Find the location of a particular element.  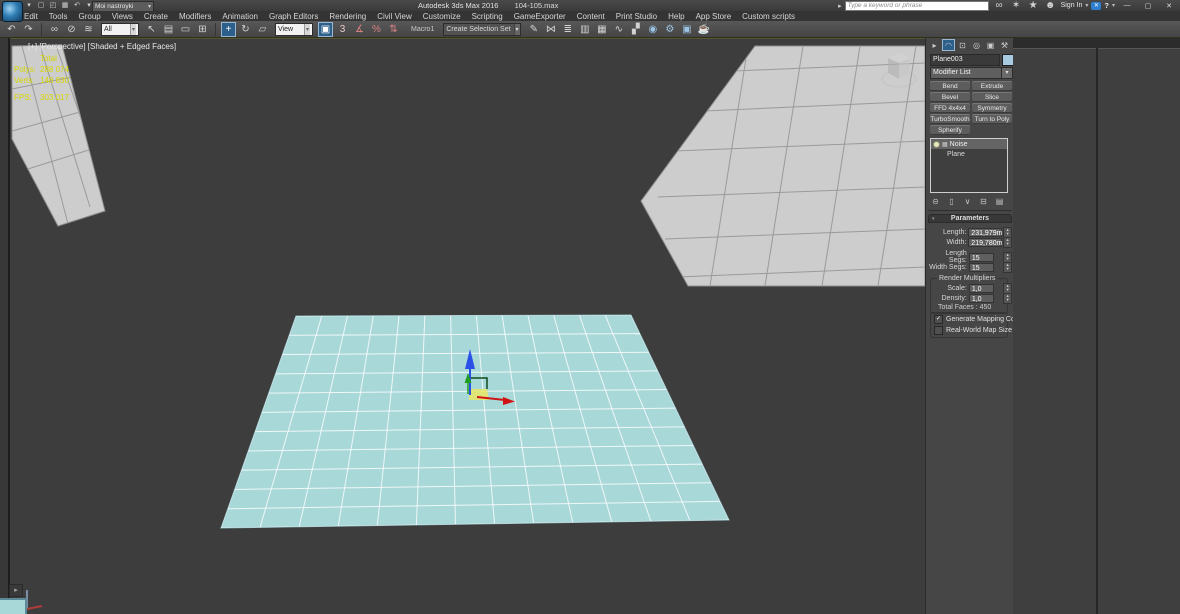

window-crossing-icon: ⊞ is located at coordinates (202, 29).